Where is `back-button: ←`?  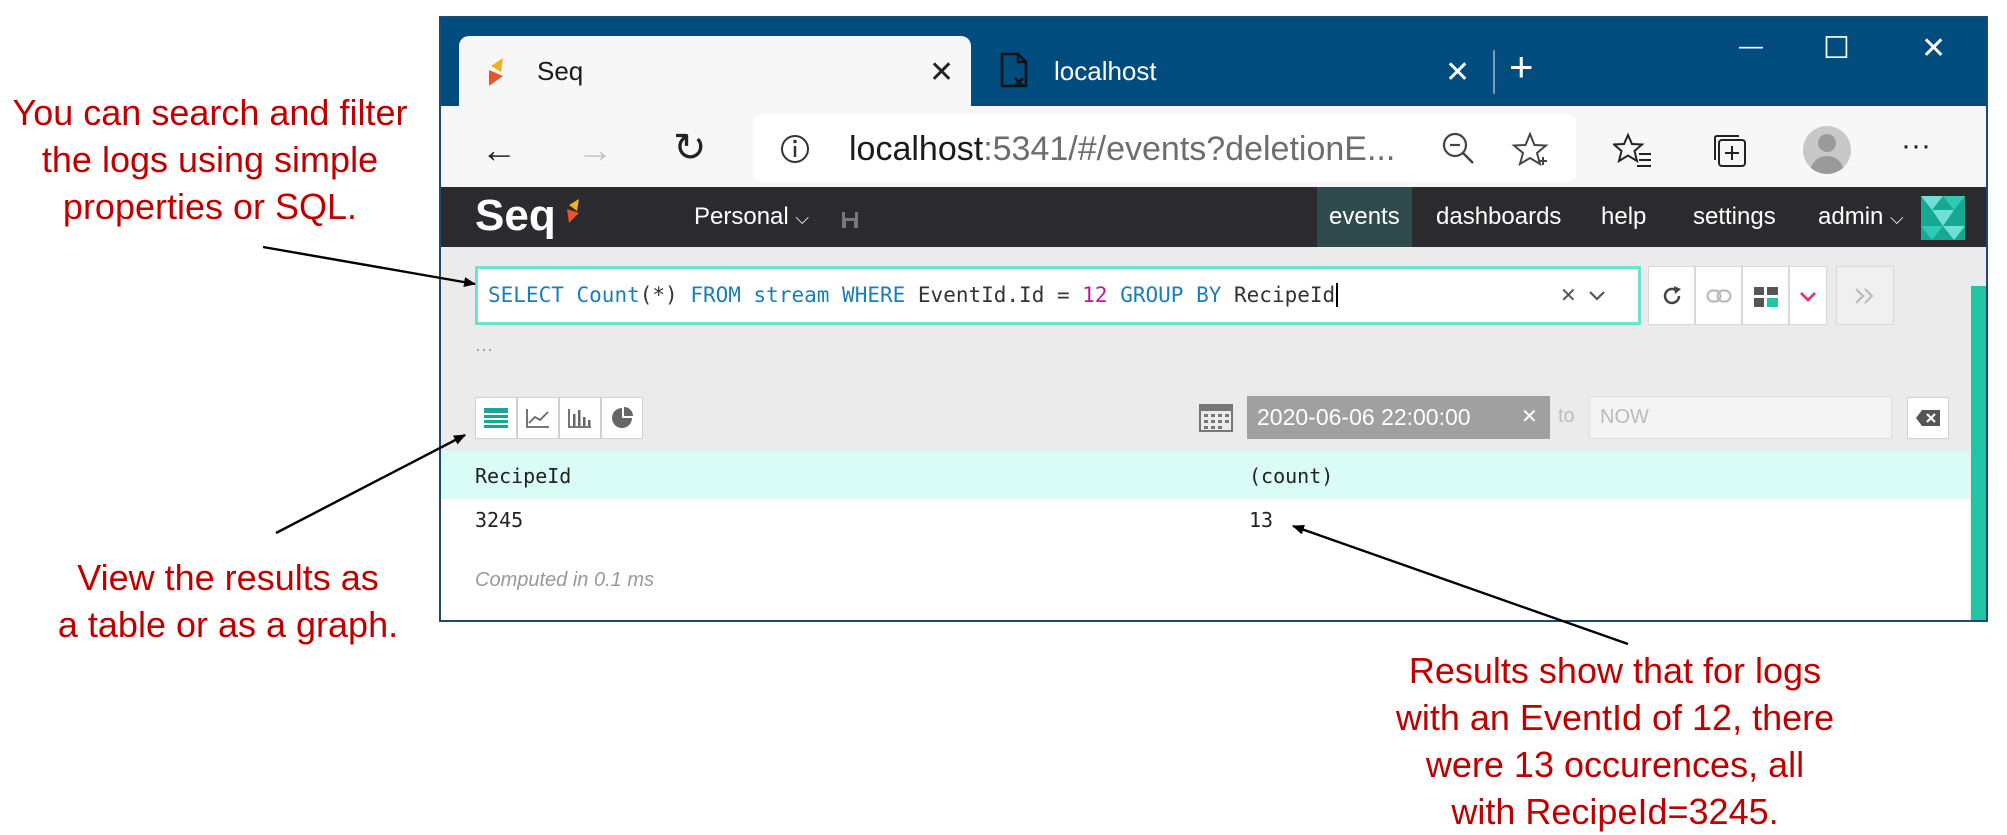 back-button: ← is located at coordinates (499, 150).